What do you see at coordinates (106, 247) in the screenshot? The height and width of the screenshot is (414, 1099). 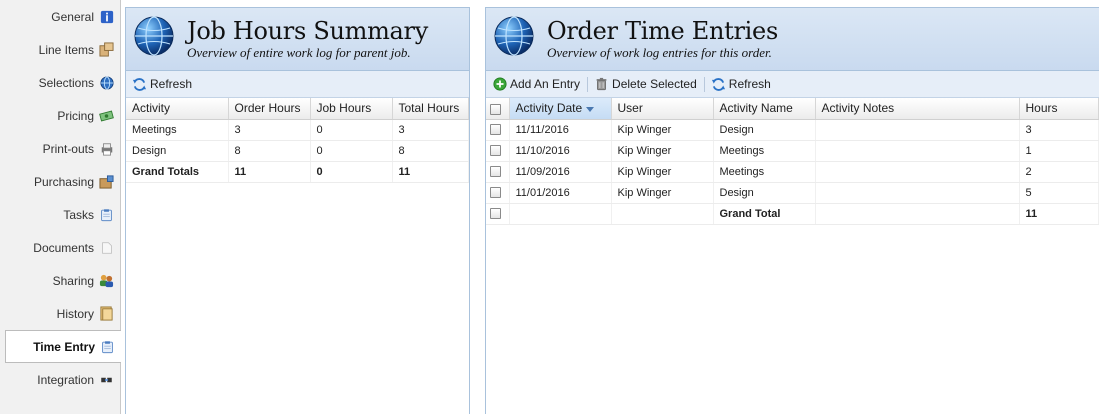 I see `document-icon` at bounding box center [106, 247].